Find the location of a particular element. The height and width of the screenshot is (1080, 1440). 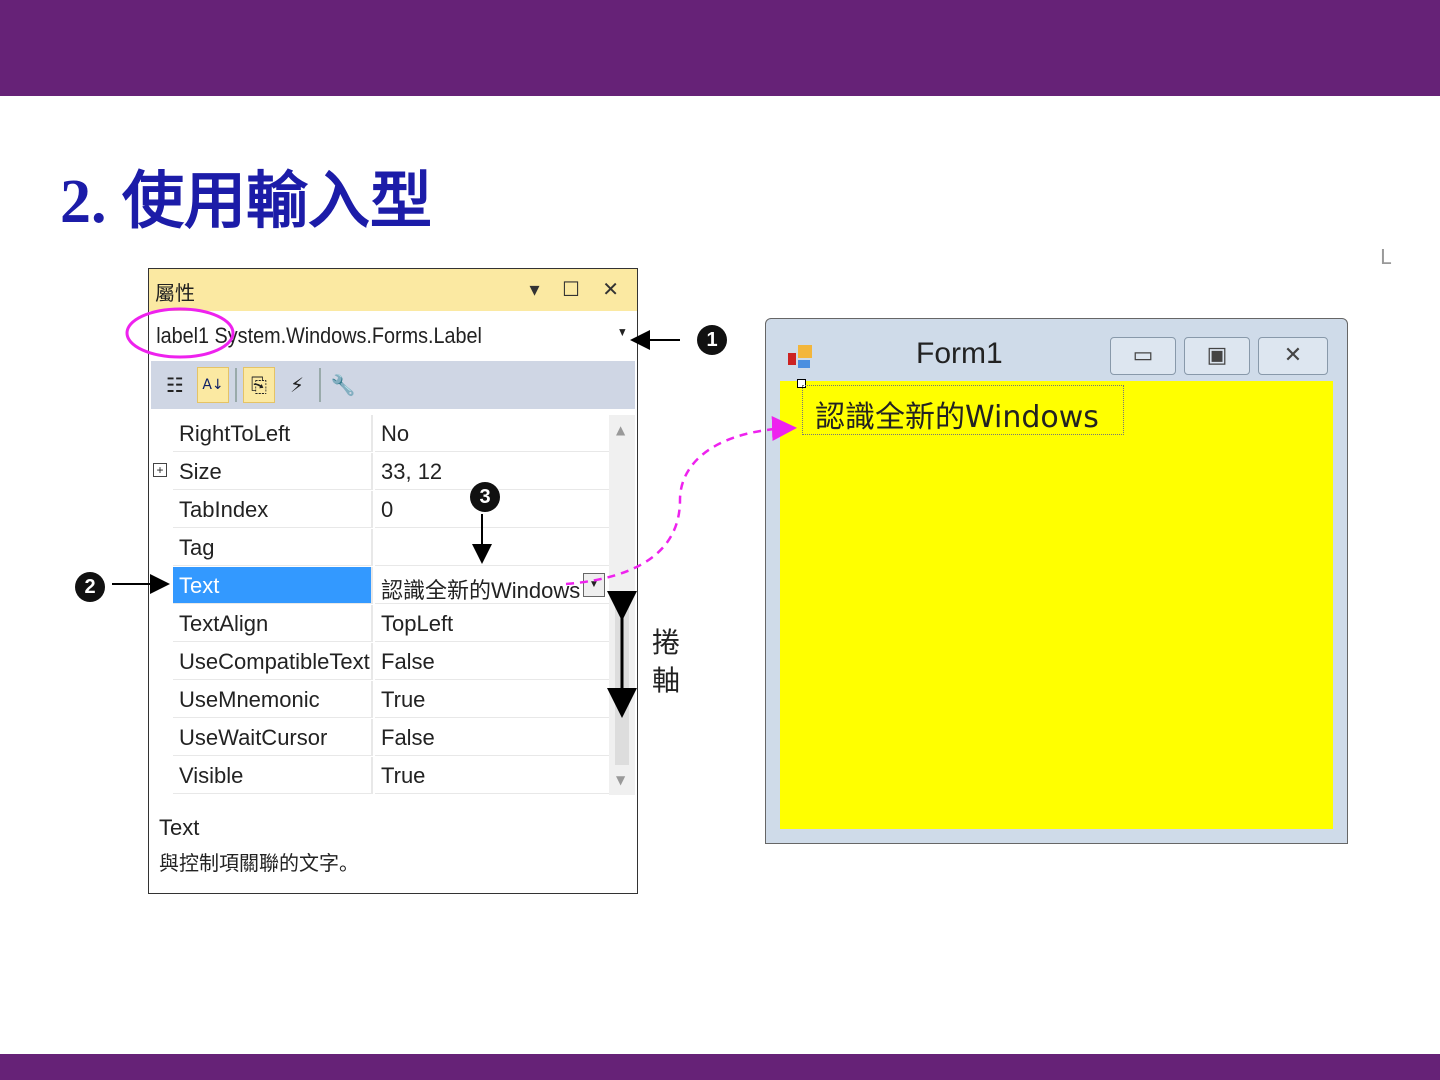

callout-3: 3 is located at coordinates (485, 497).